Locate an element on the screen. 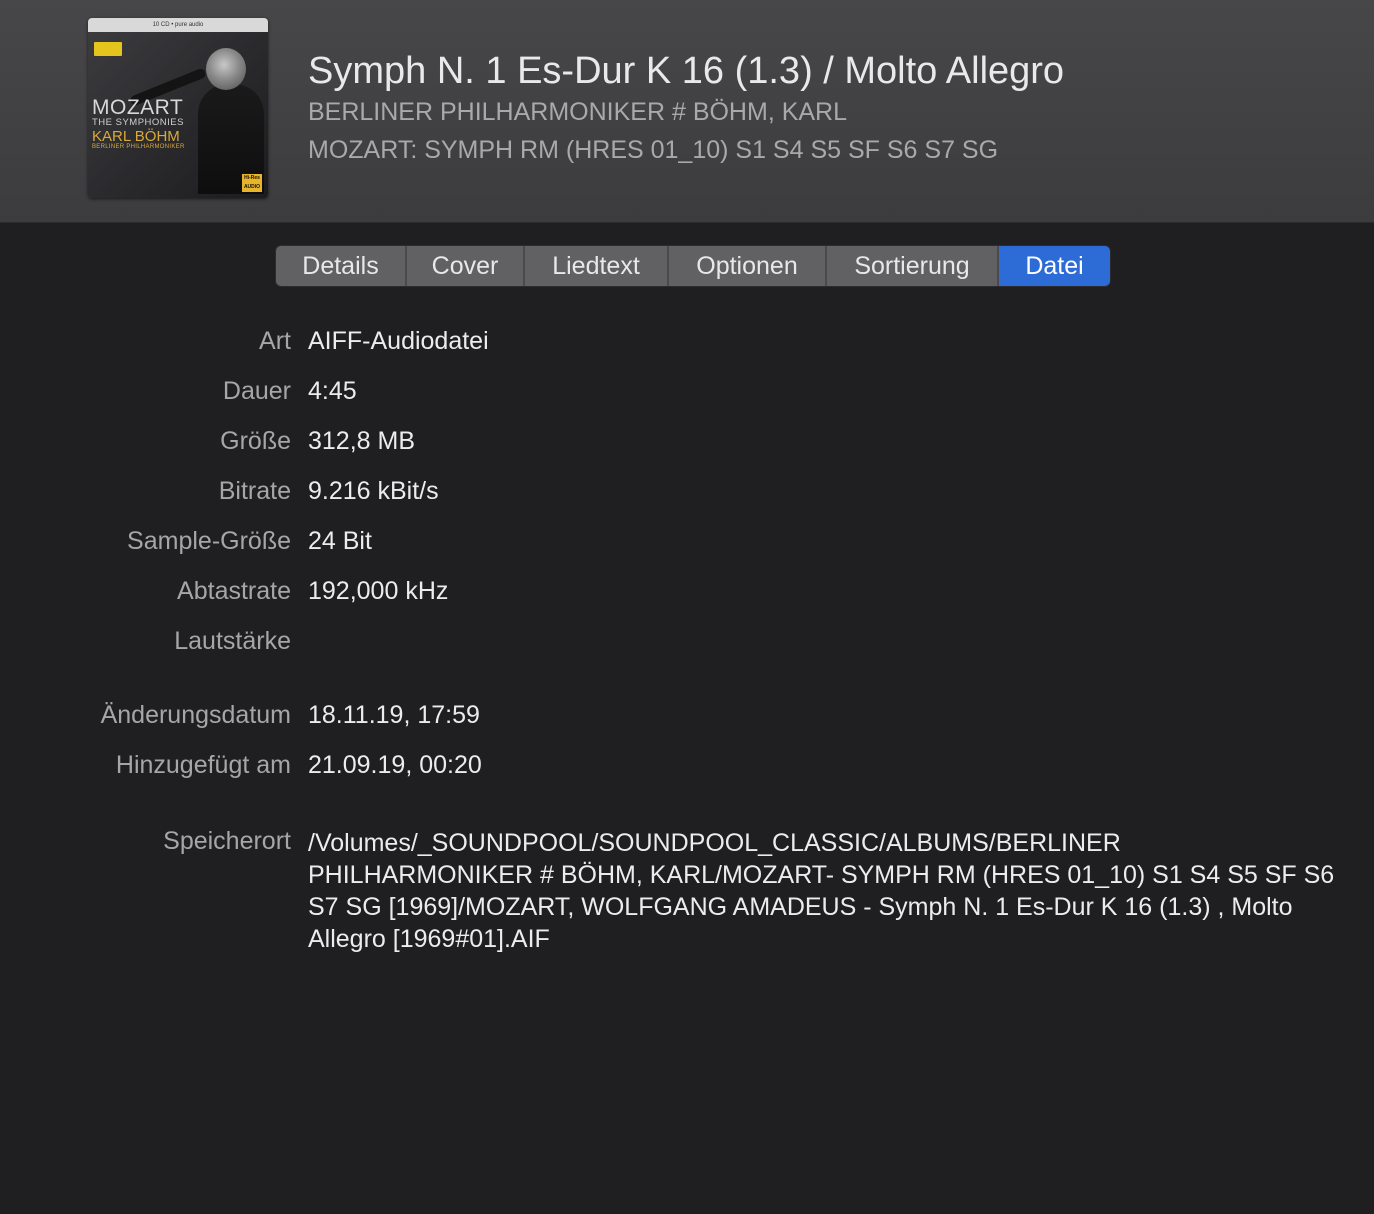  song-artist: BERLINER PHILHARMONIKER # BÖHM, KARL is located at coordinates (578, 112).